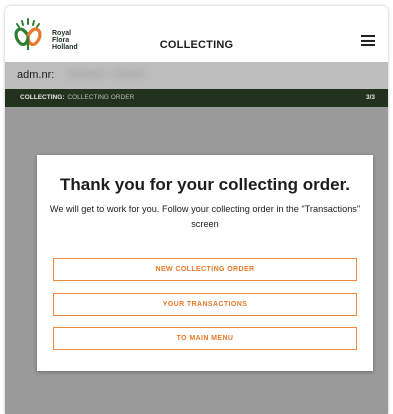  I want to click on hamburger-menu-icon, so click(368, 40).